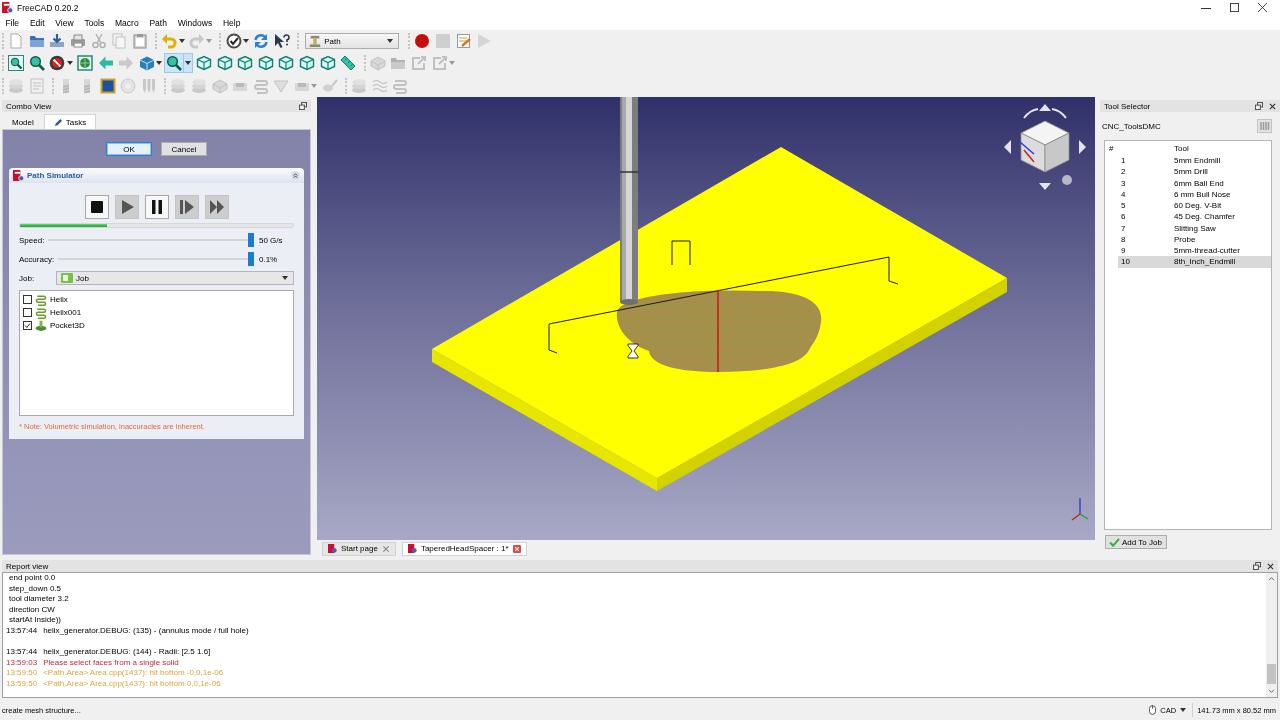 This screenshot has width=1280, height=720. I want to click on menu-item: View, so click(64, 22).